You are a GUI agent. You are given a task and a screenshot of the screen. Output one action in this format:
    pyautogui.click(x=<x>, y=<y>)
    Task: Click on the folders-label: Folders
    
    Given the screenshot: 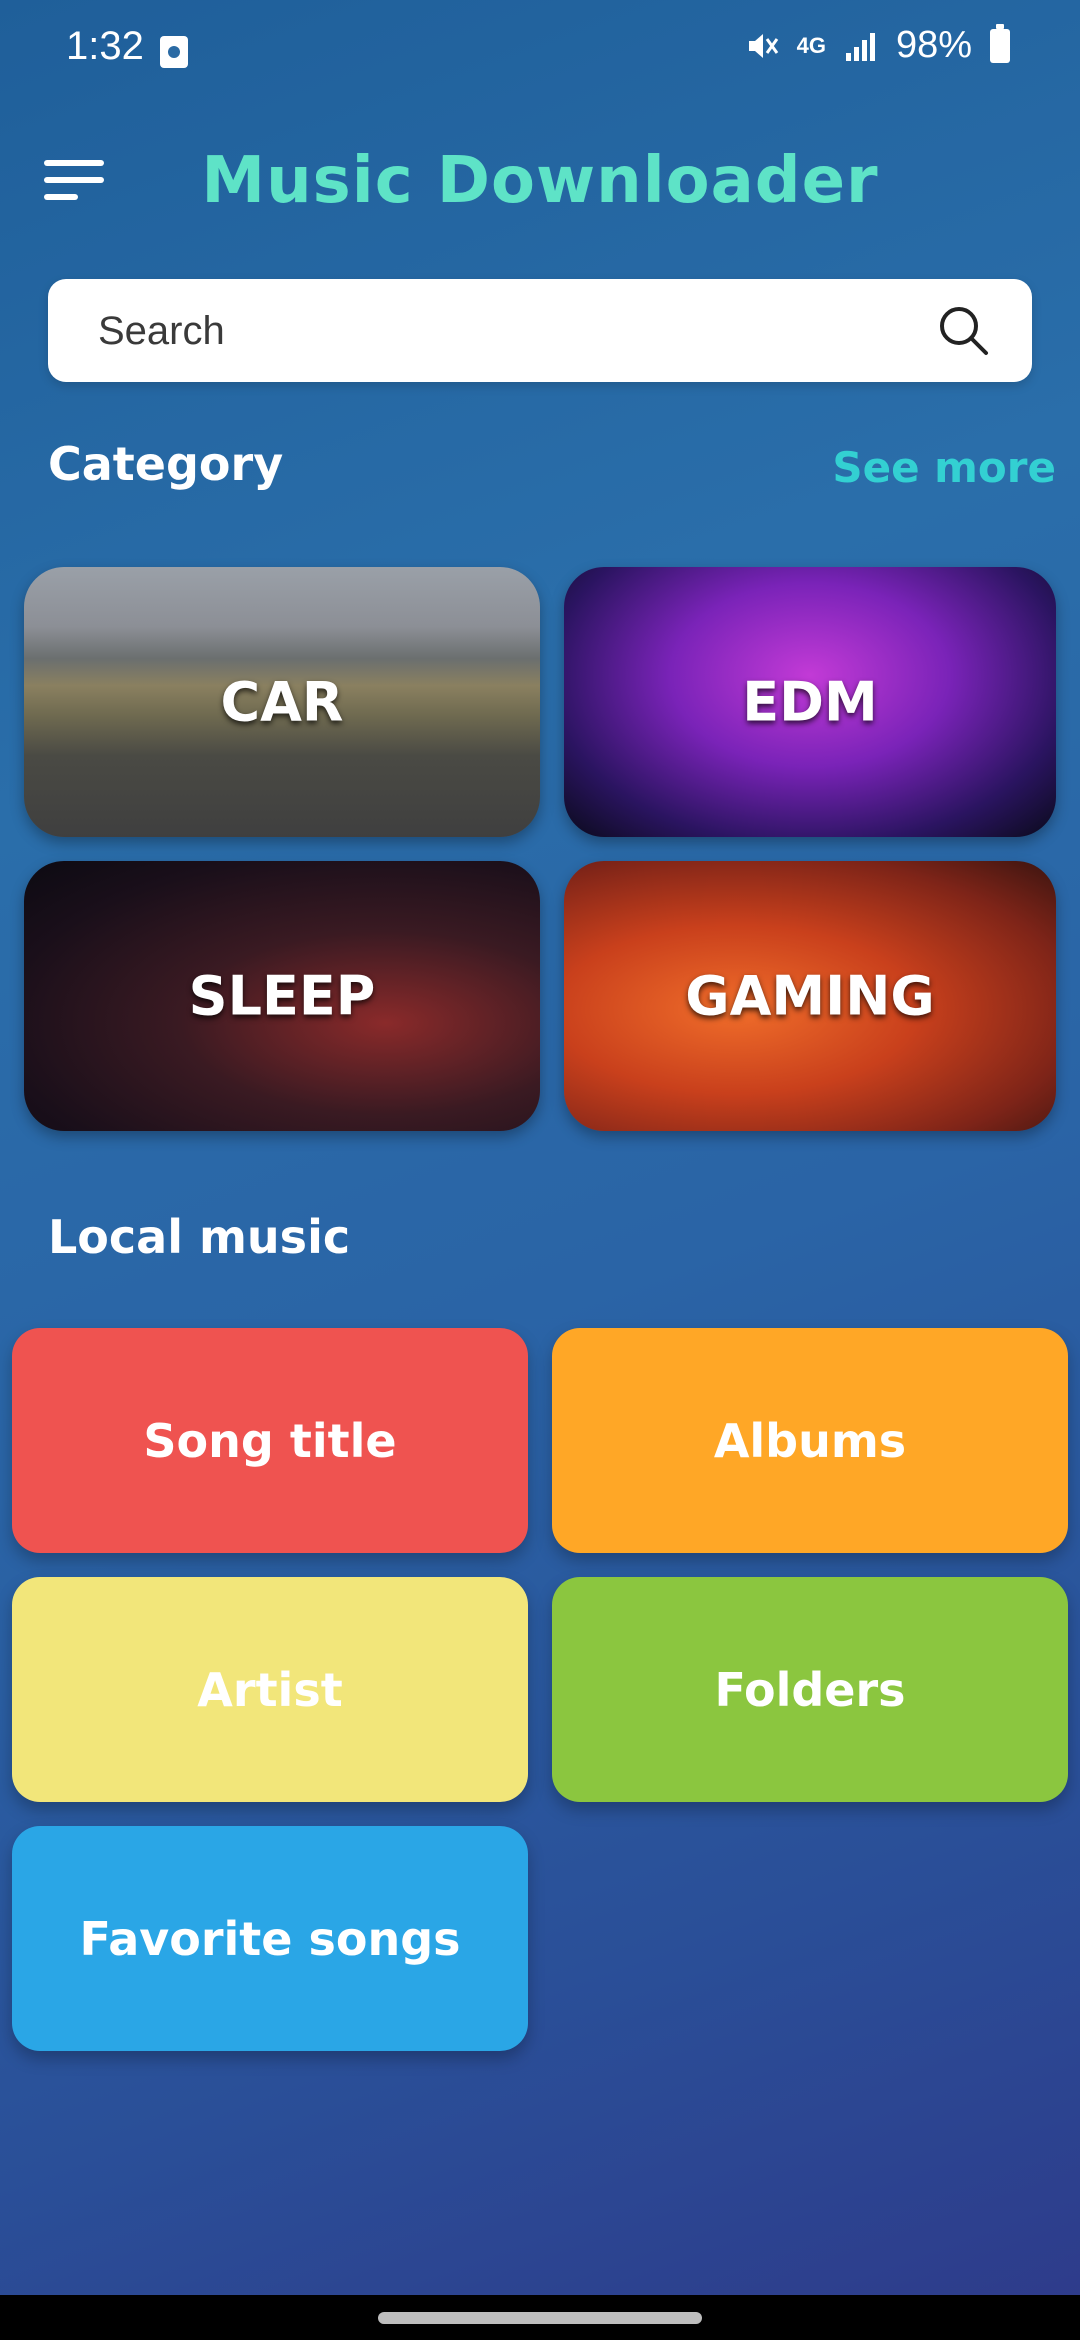 What is the action you would take?
    pyautogui.click(x=810, y=1689)
    